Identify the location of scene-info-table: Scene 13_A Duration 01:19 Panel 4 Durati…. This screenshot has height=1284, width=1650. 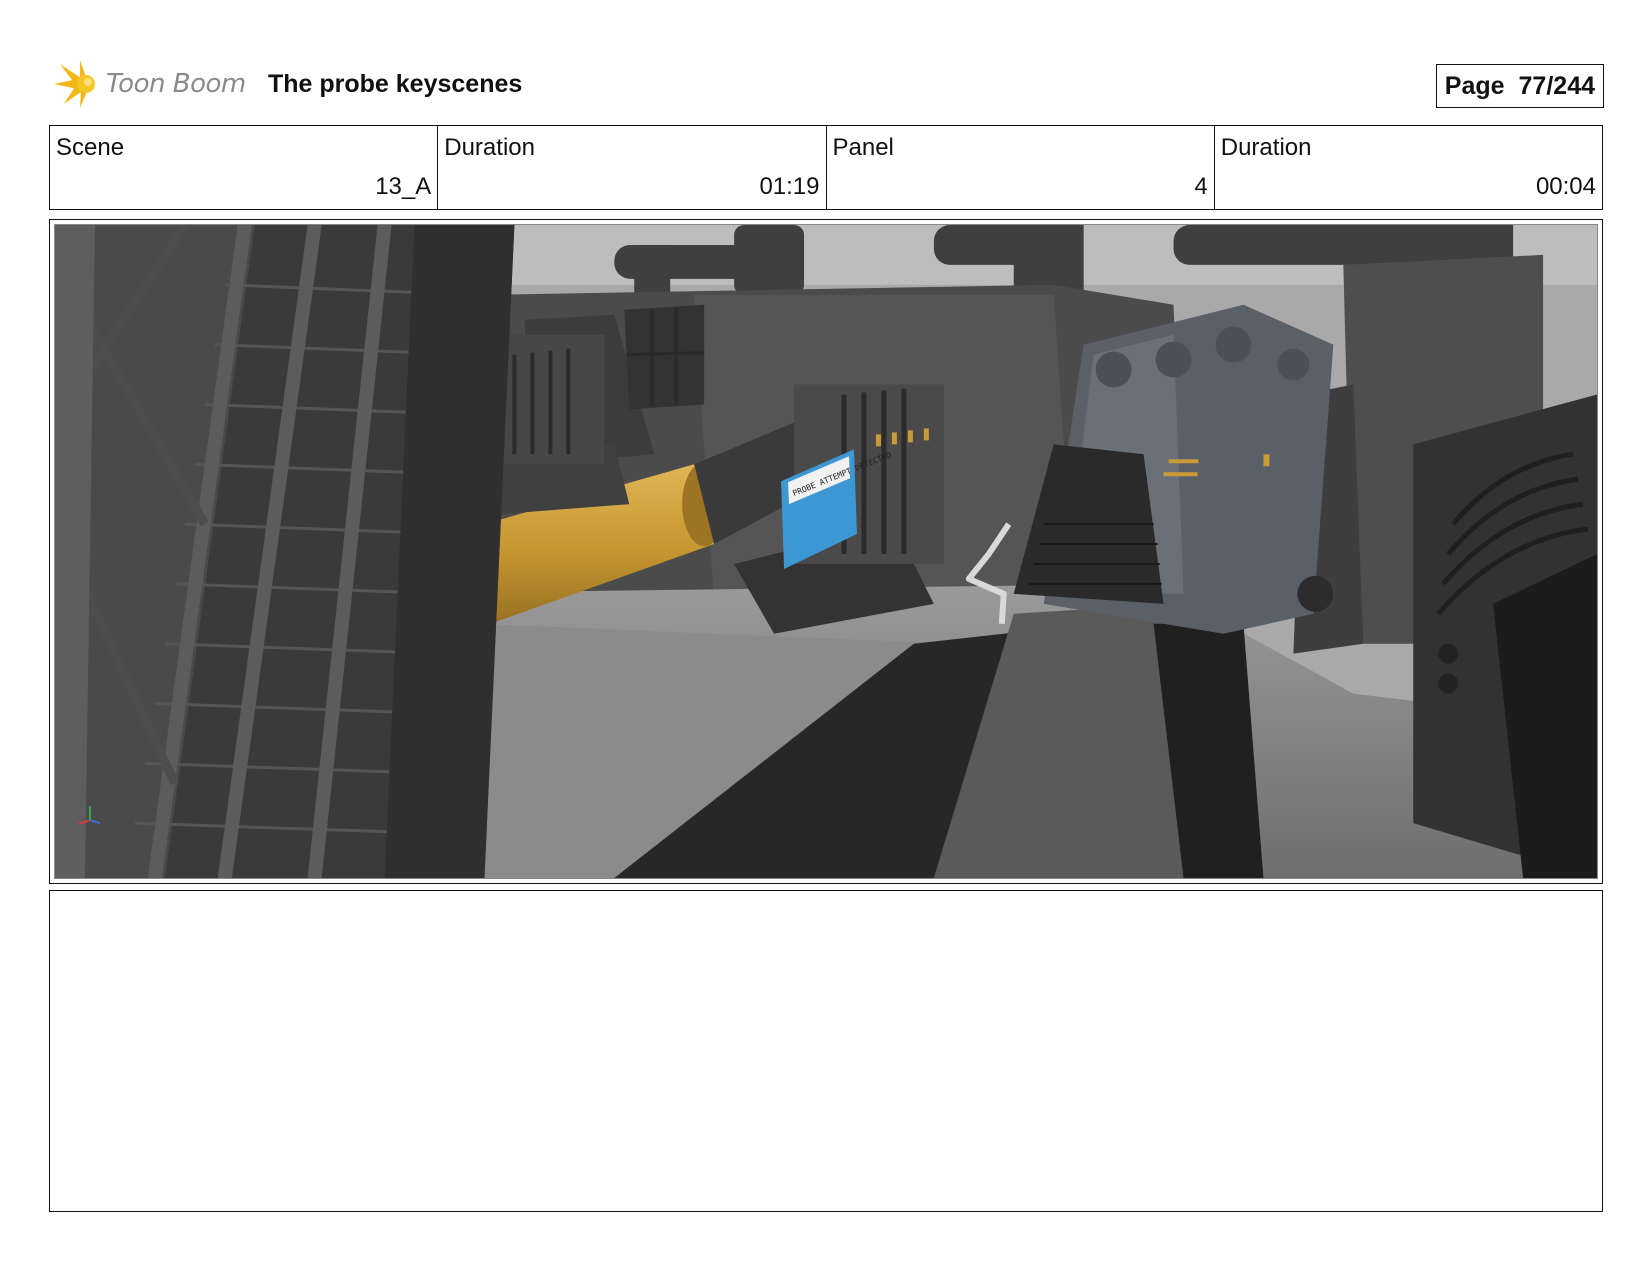
(826, 167).